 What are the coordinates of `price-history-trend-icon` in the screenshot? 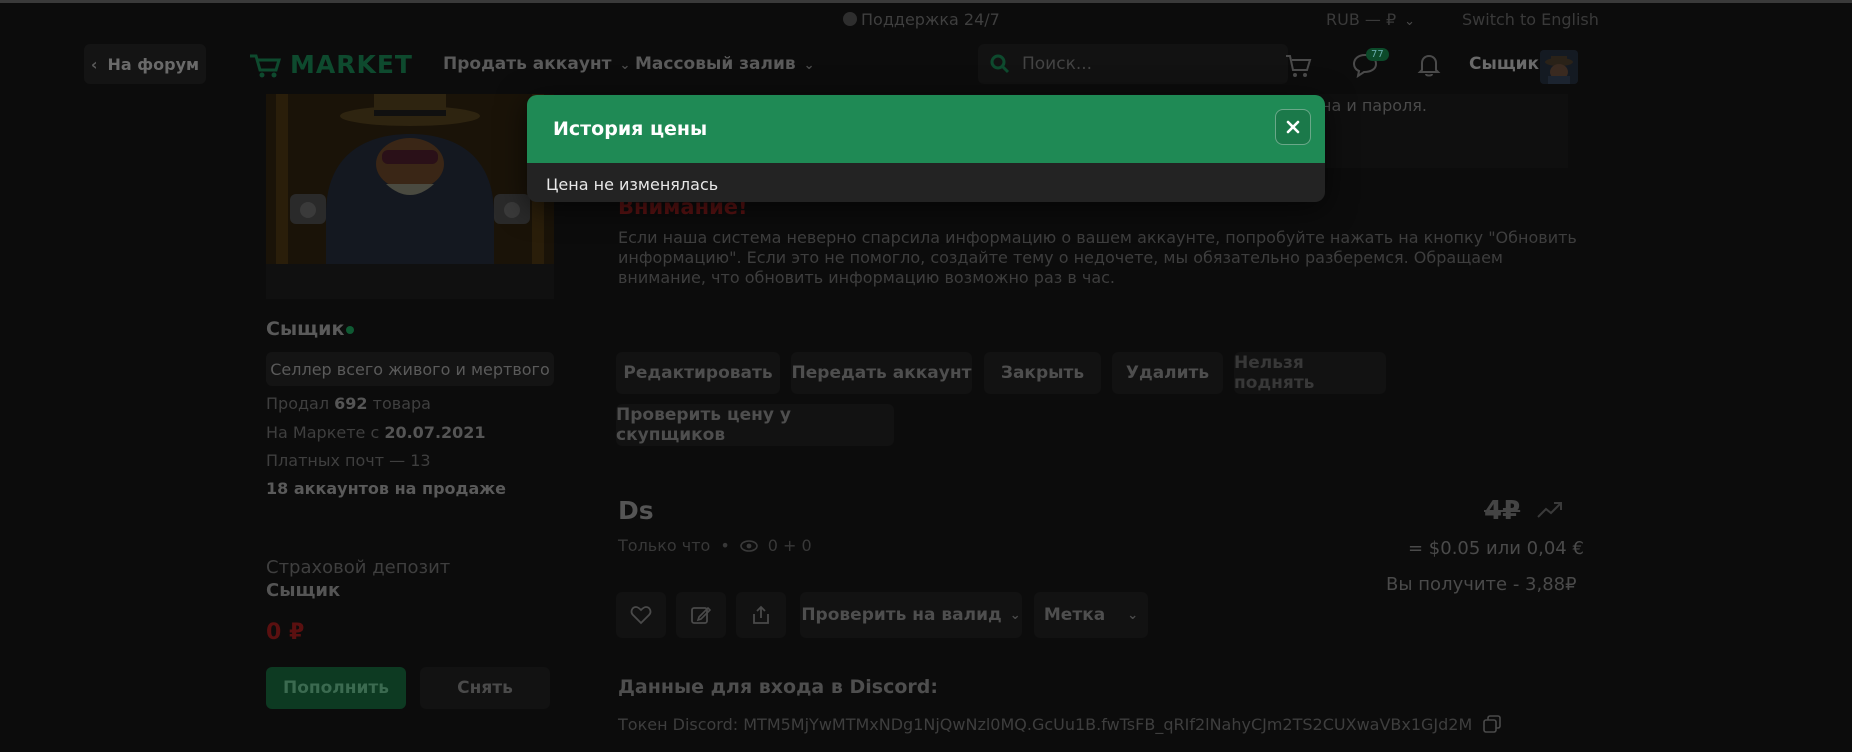 It's located at (1550, 510).